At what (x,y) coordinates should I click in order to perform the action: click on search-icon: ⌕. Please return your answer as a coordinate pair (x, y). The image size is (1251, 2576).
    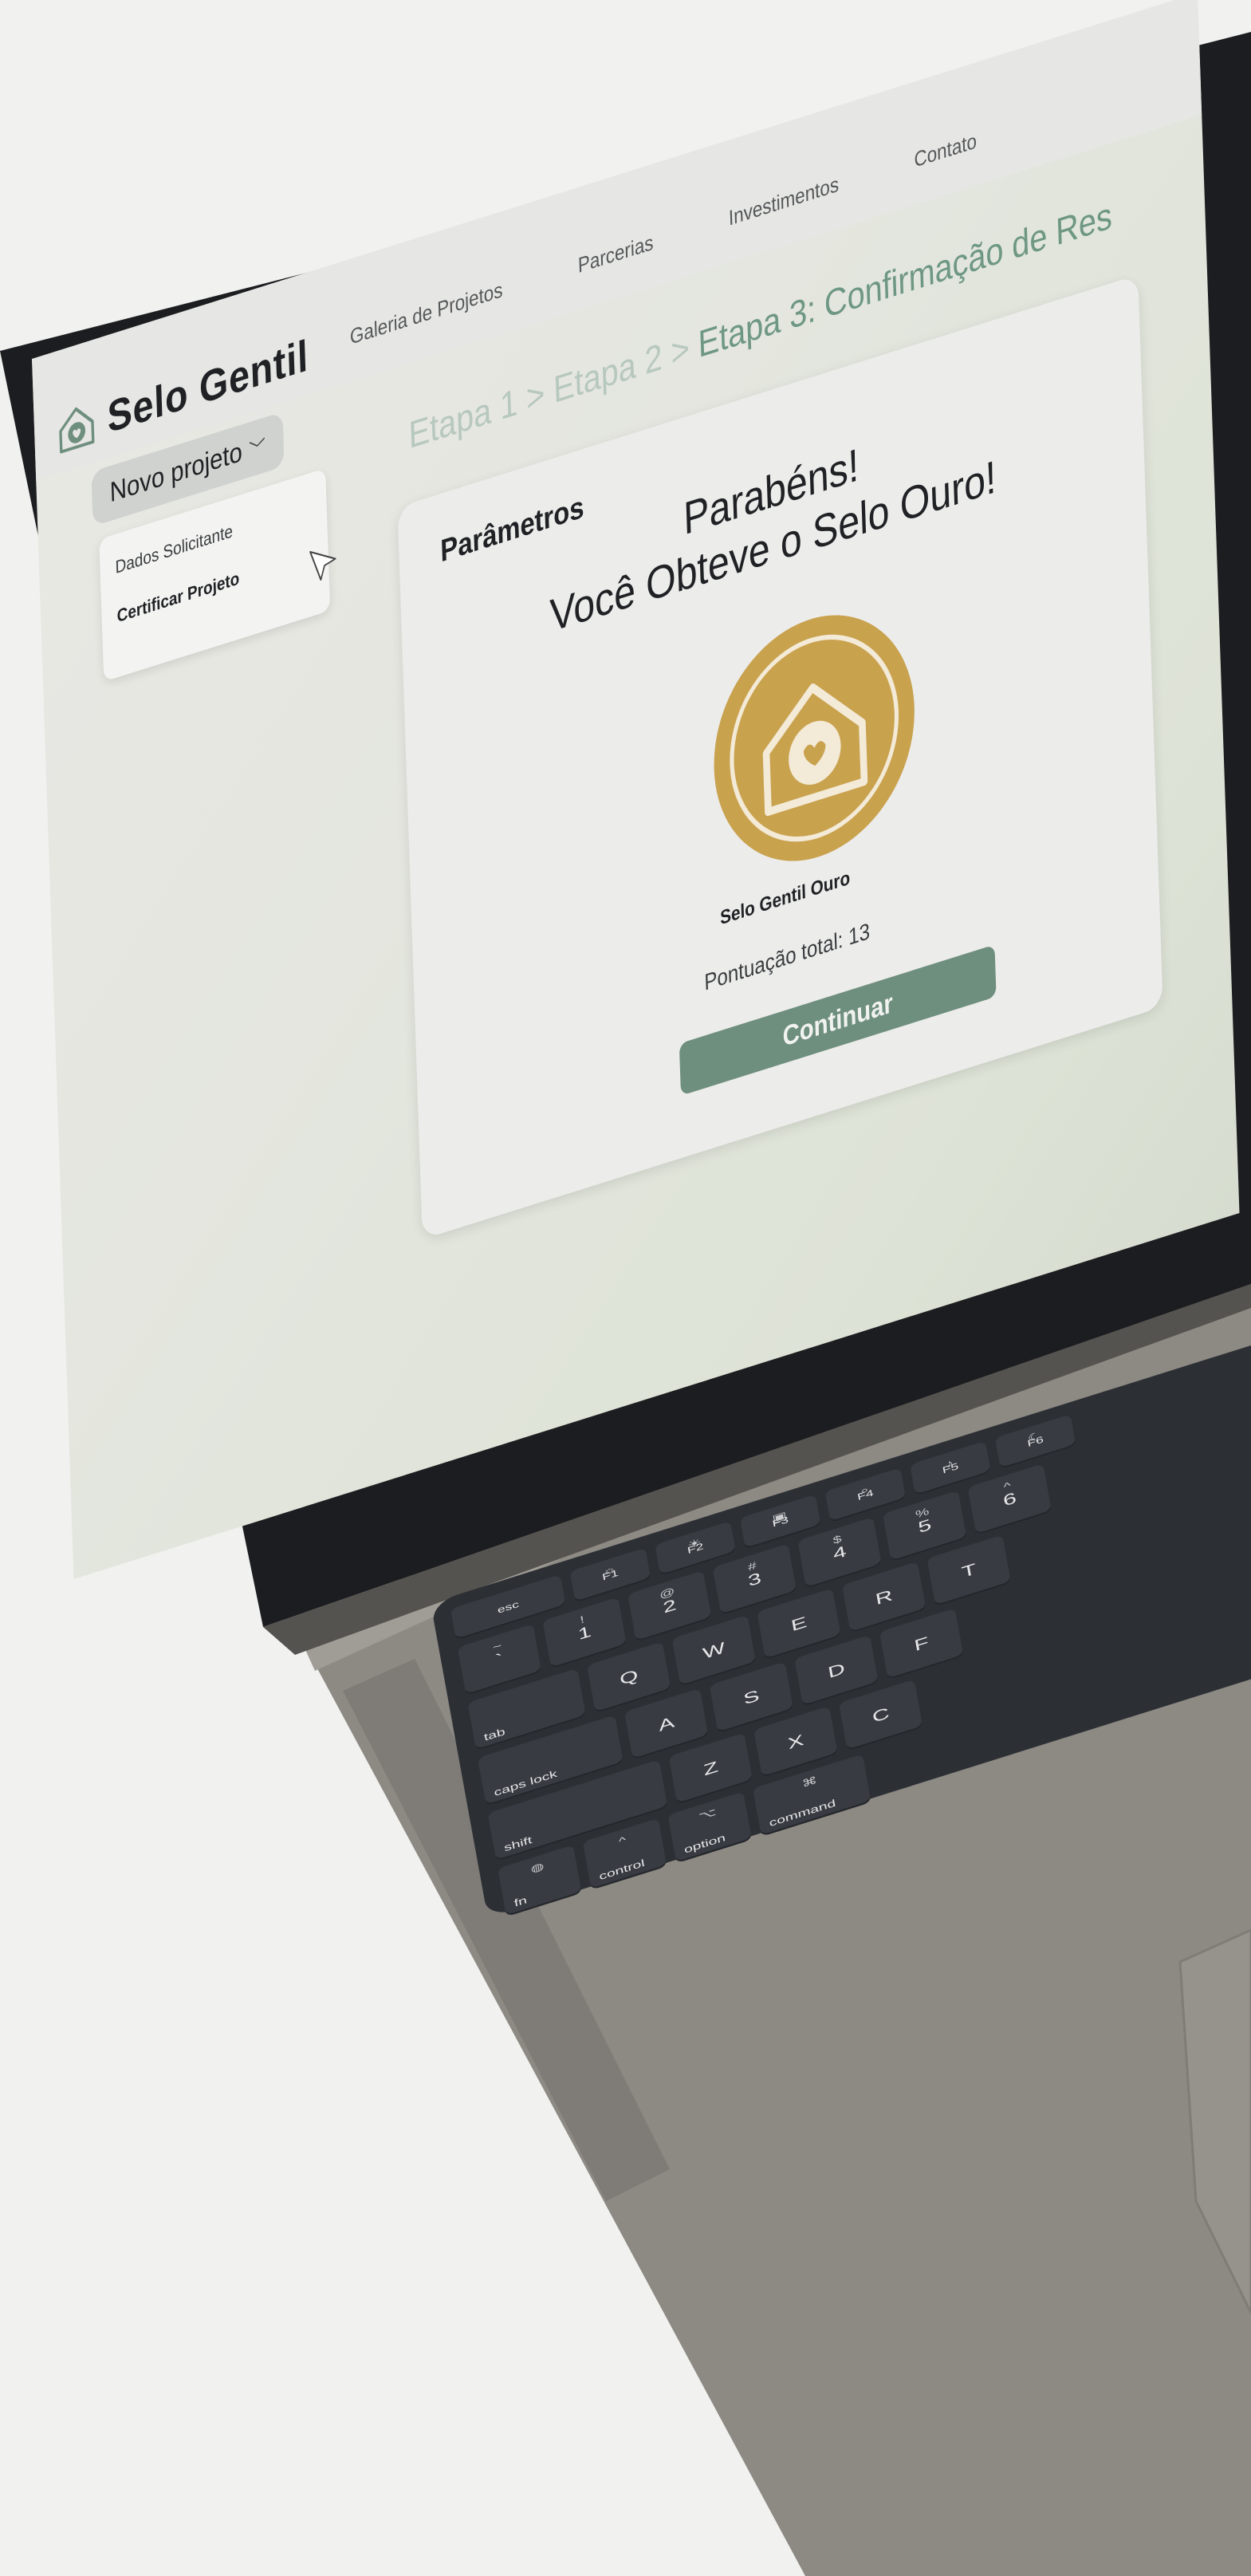
    Looking at the image, I should click on (864, 1490).